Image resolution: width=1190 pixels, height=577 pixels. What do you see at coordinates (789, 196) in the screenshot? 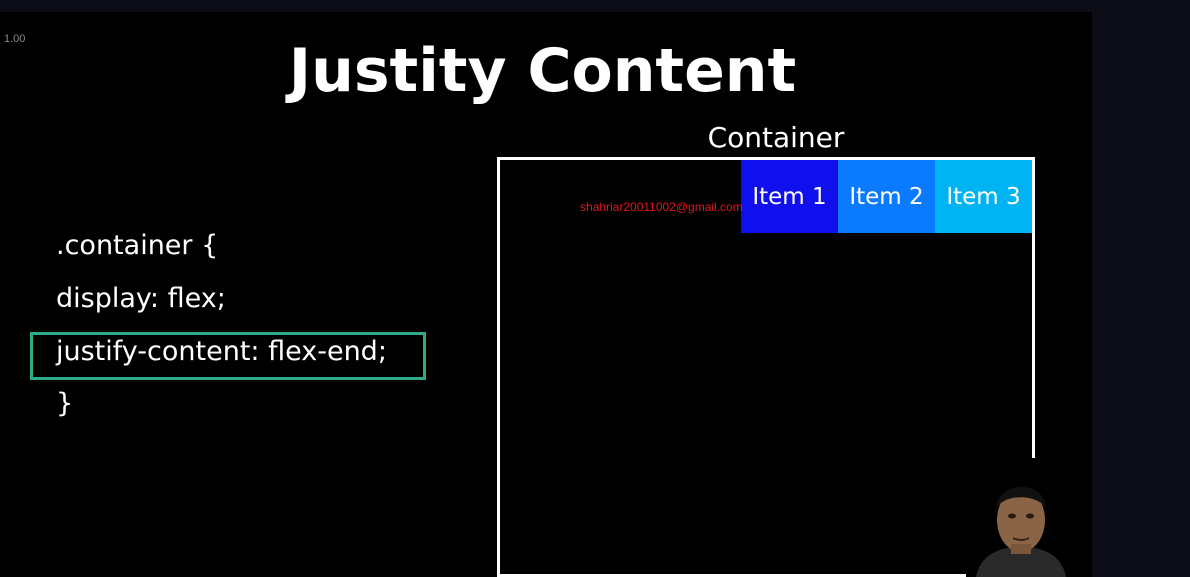
I see `flex-item-1: Item 1` at bounding box center [789, 196].